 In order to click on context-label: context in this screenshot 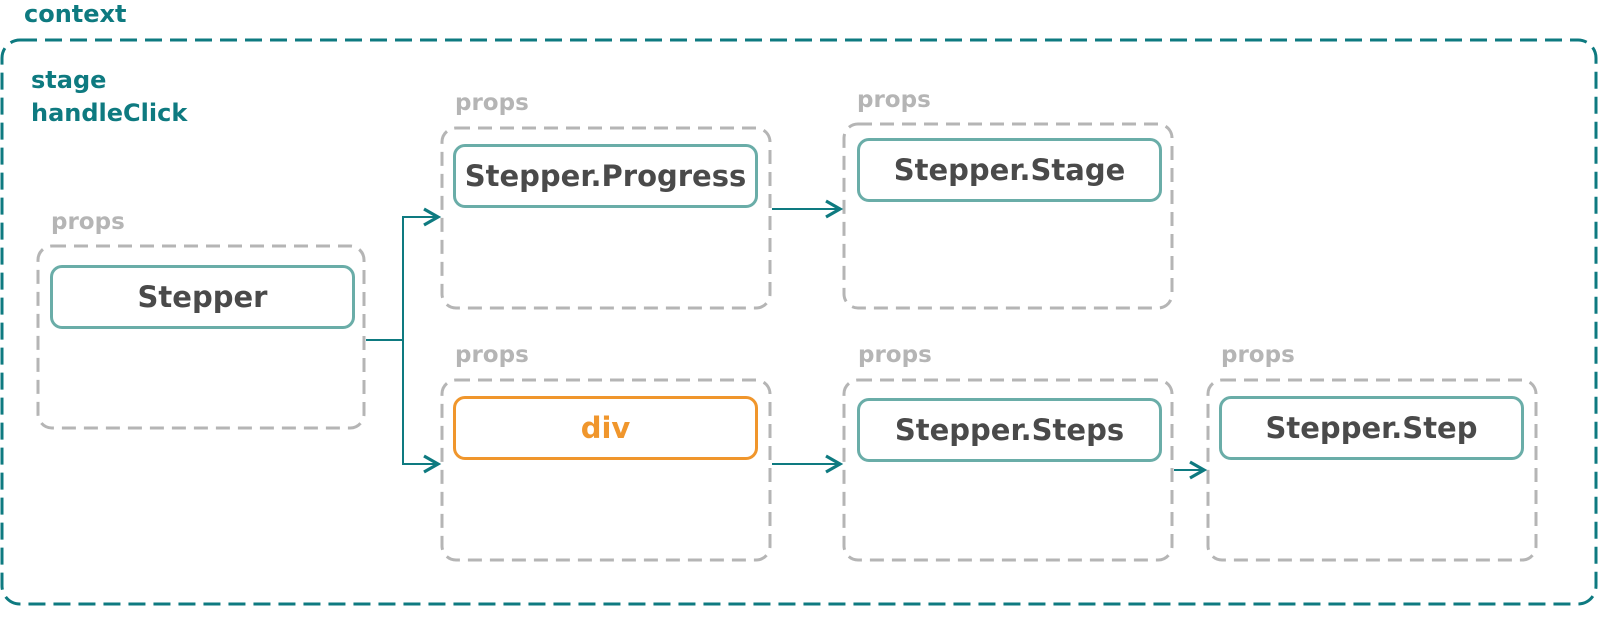, I will do `click(75, 14)`.